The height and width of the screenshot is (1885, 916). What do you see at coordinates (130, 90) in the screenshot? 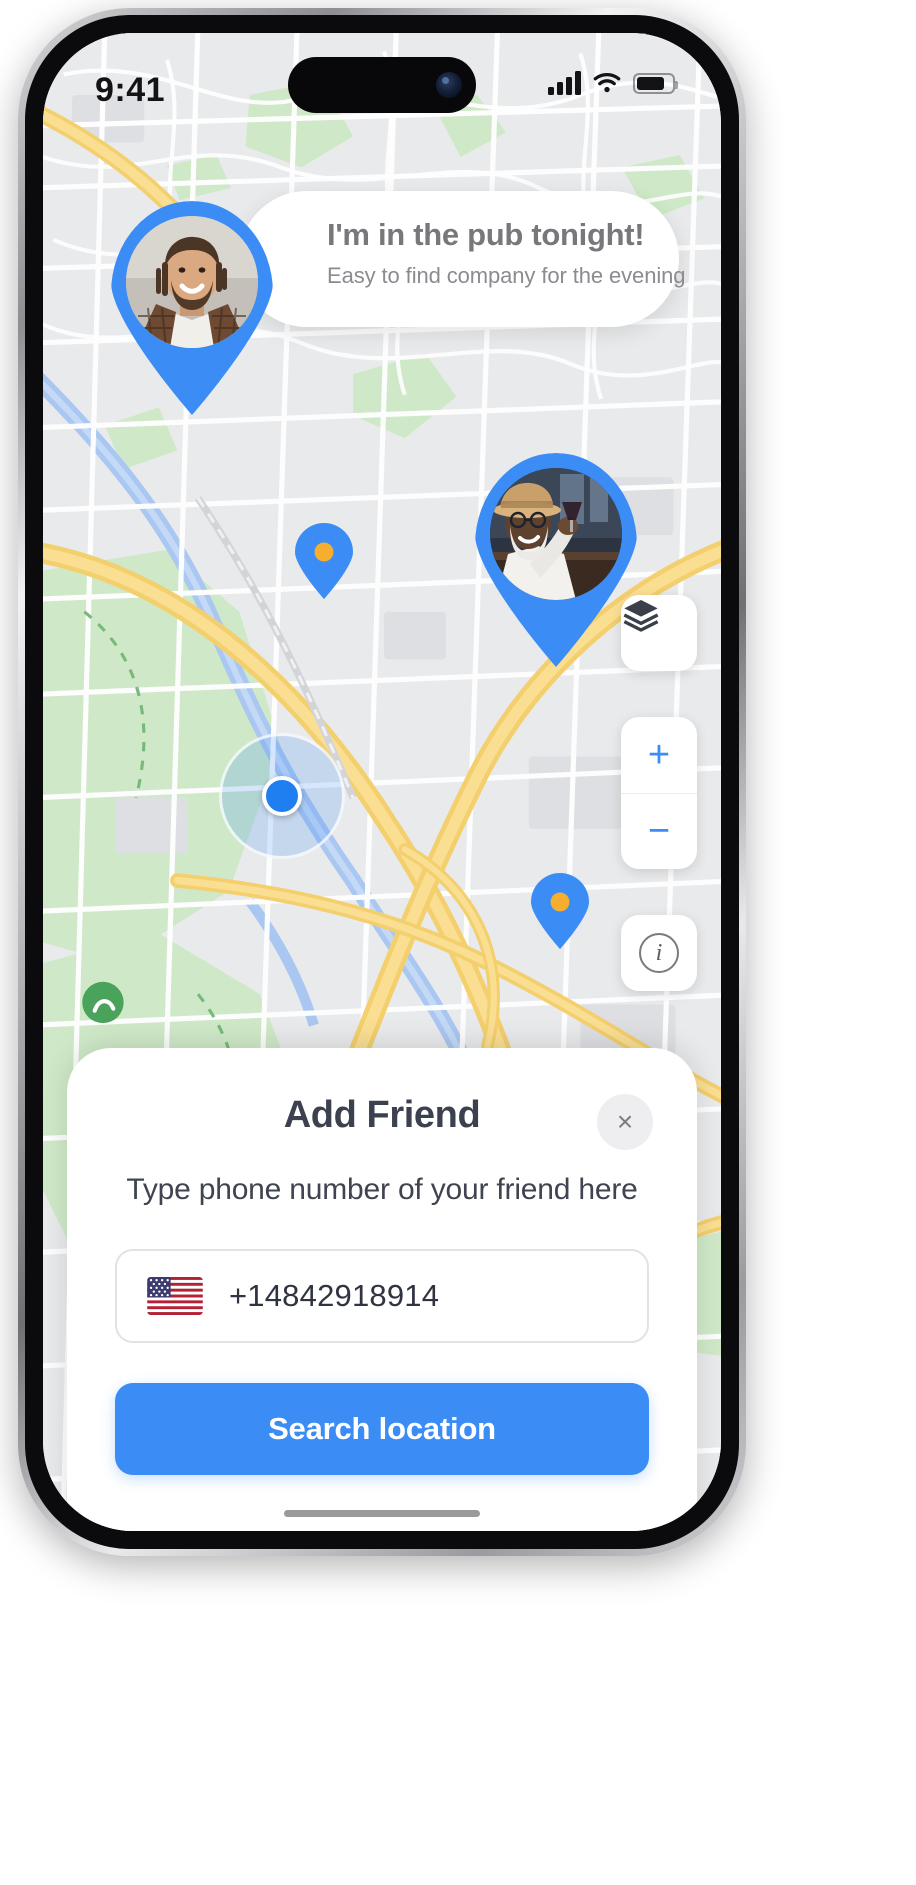
I see `status-time: 9:41` at bounding box center [130, 90].